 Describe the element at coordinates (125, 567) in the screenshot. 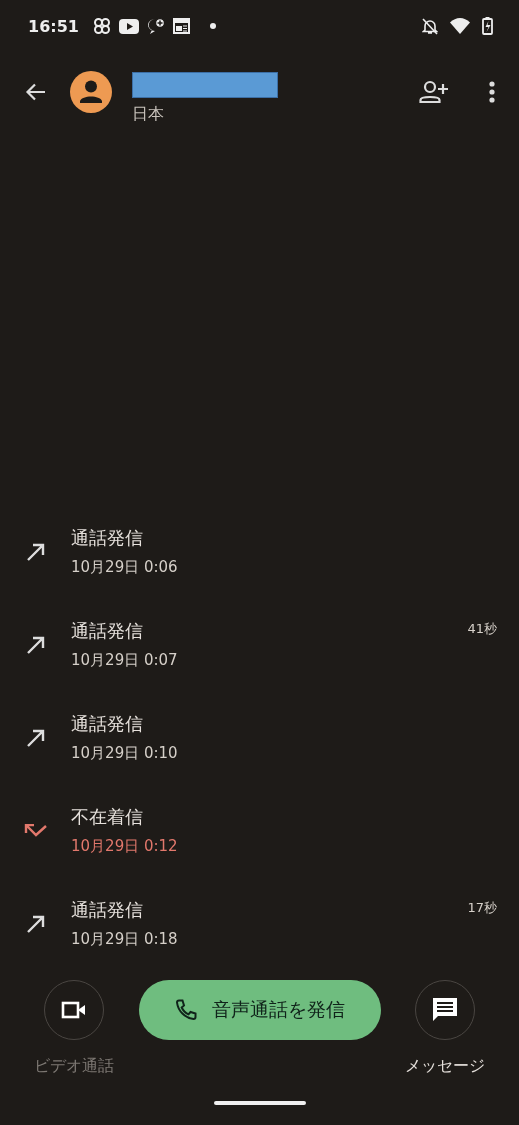

I see `call-time: 10月29日 0:06` at that location.